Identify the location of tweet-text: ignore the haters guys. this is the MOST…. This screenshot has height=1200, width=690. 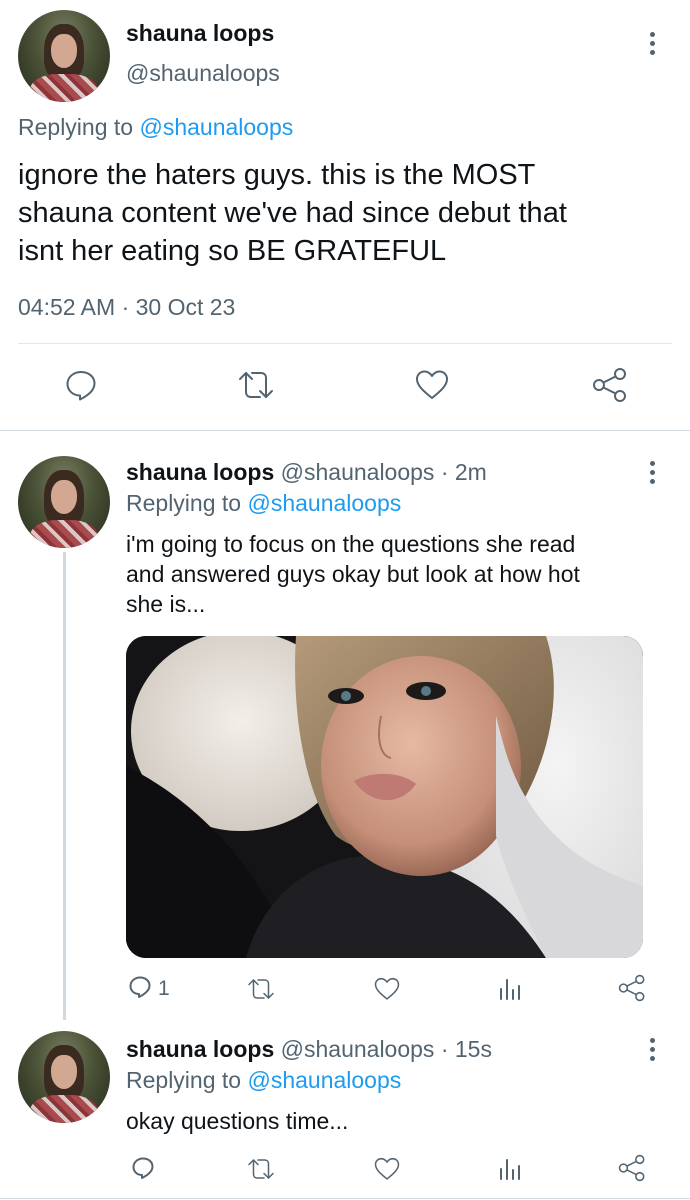
(292, 213).